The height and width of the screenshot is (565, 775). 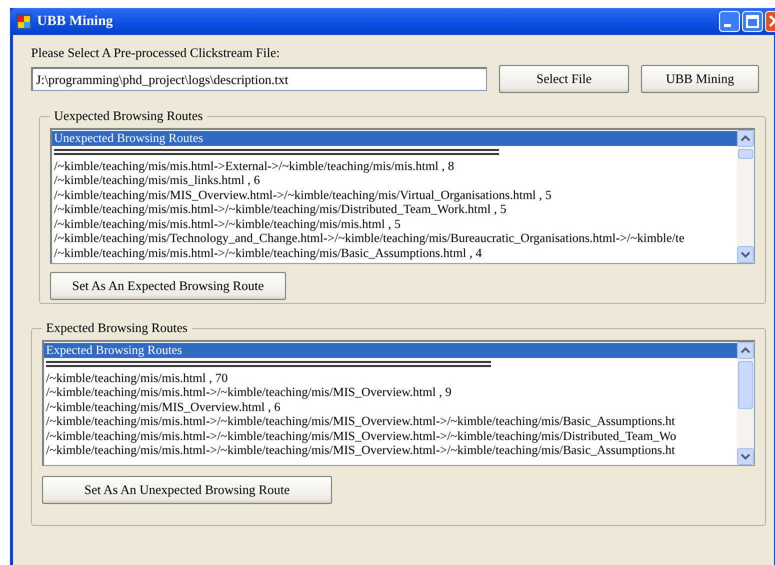 What do you see at coordinates (394, 165) in the screenshot?
I see `list-item: /~kimble/teaching/mis/mis.html->External->/~kimble/teaching/mis/mis.html , 8` at bounding box center [394, 165].